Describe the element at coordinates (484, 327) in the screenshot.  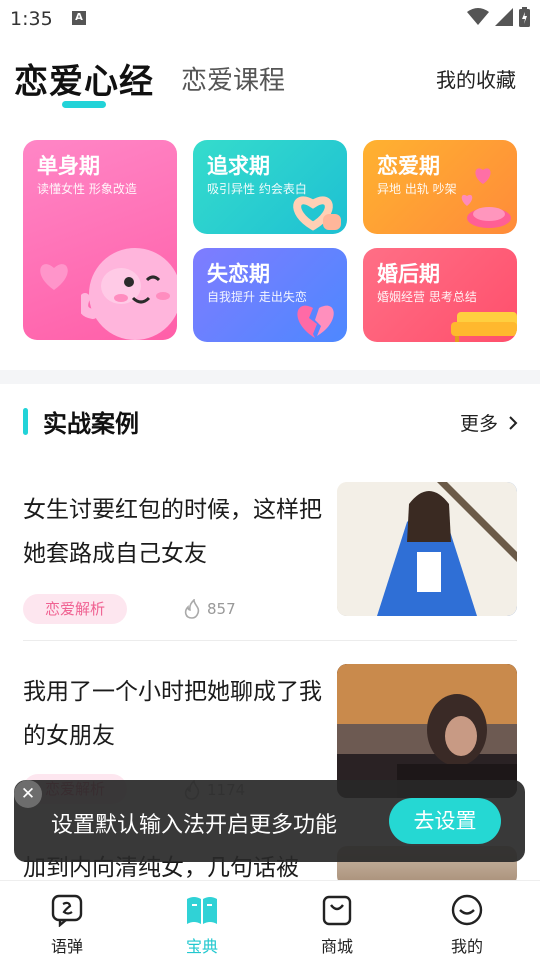
I see `sofa-icon` at that location.